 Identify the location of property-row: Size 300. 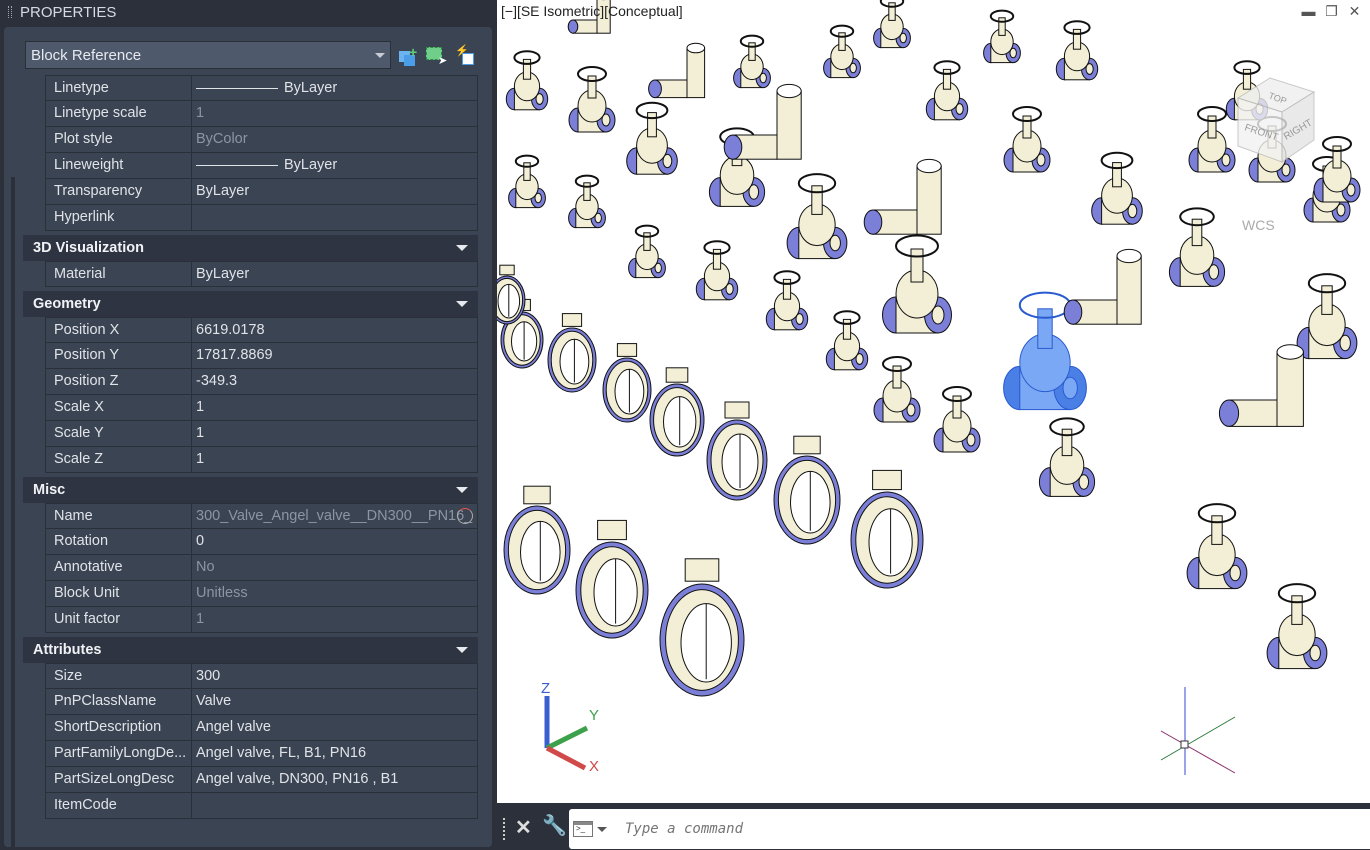
(261, 676).